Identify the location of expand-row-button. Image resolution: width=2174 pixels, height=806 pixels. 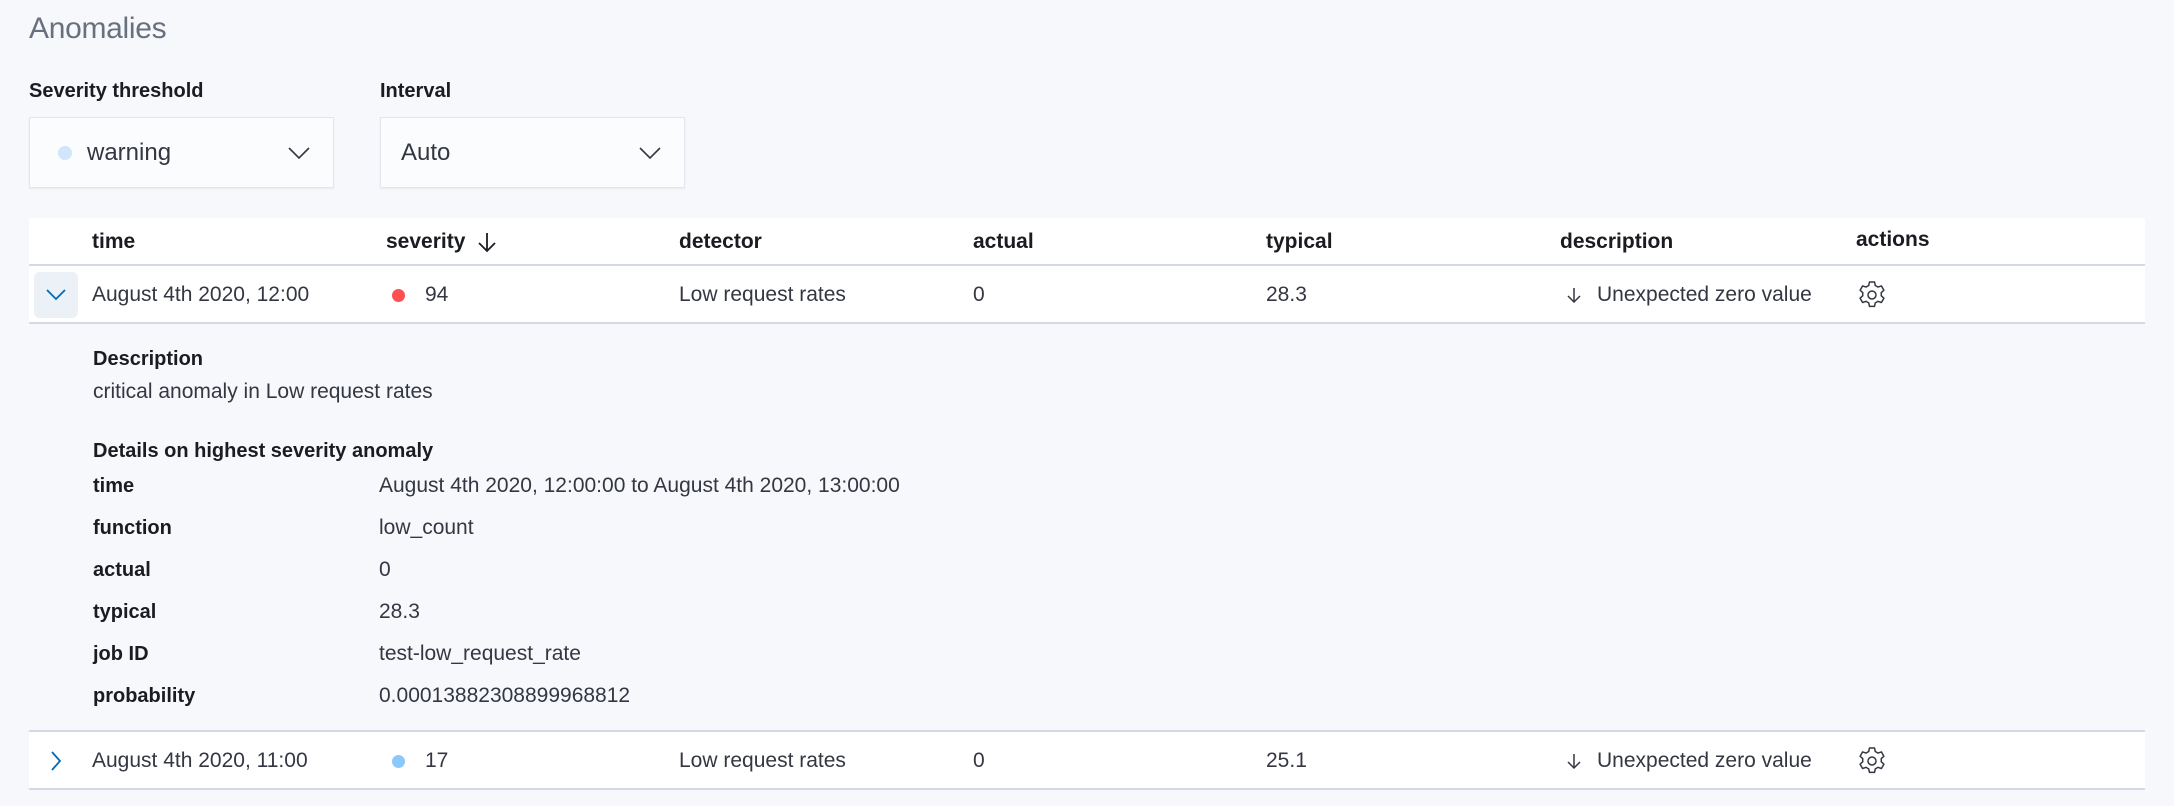
(56, 761).